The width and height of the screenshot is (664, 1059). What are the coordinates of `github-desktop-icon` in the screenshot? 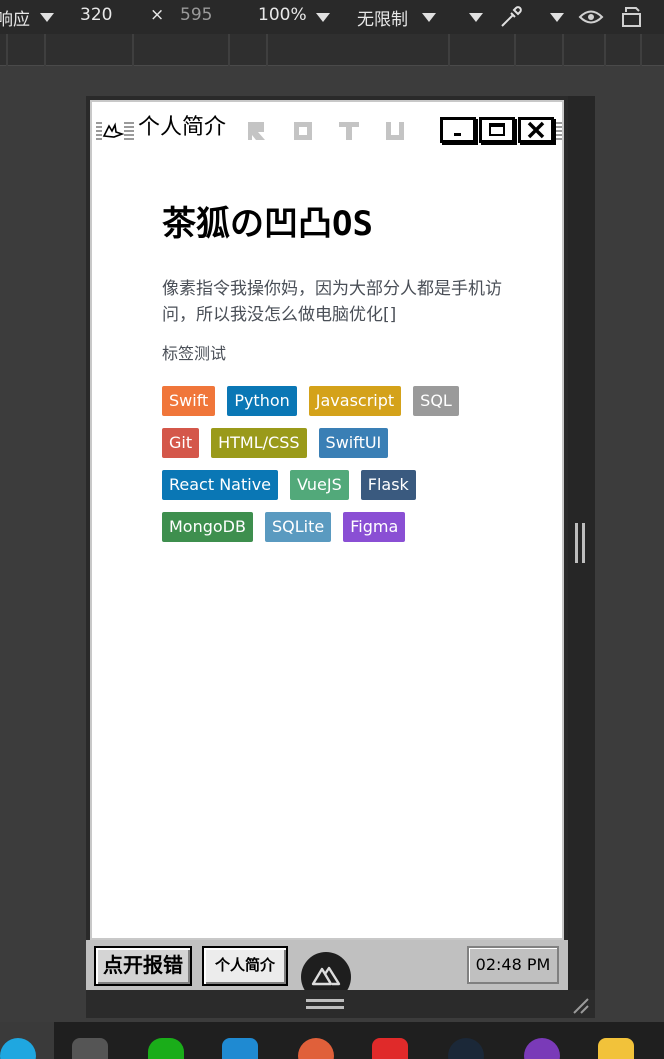 It's located at (542, 1048).